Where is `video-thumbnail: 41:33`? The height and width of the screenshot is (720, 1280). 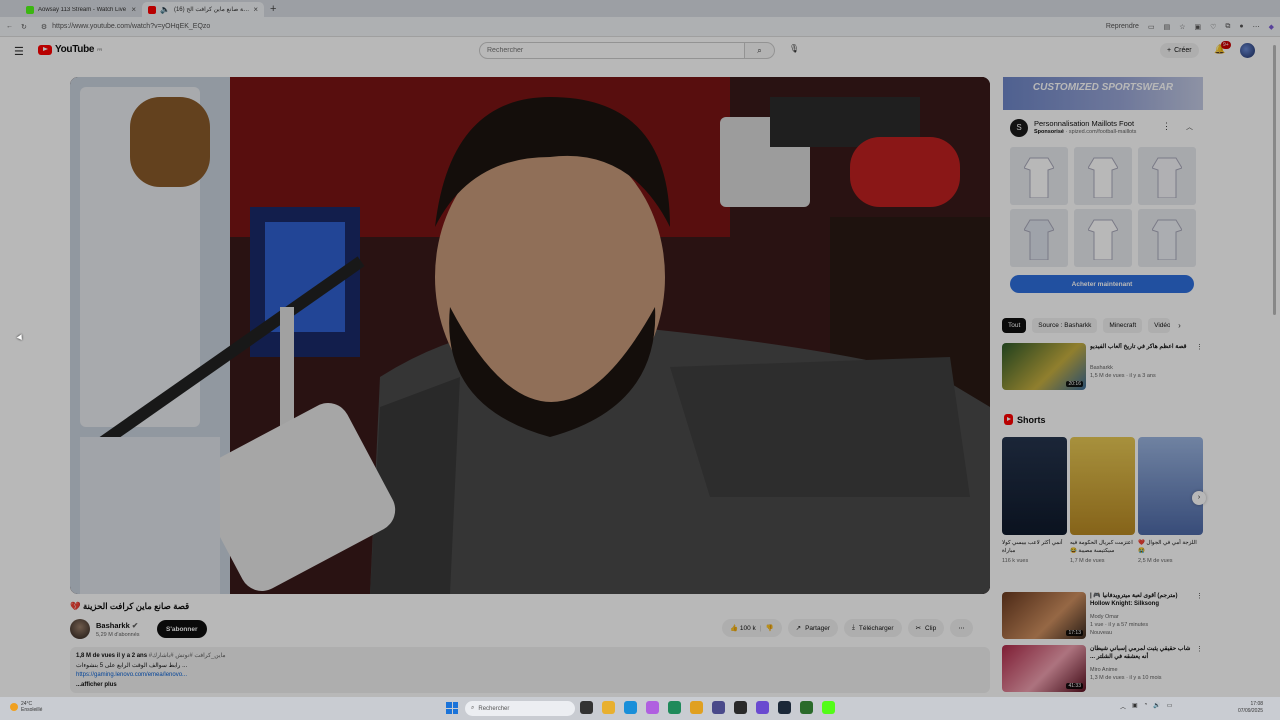
video-thumbnail: 41:33 is located at coordinates (1044, 668).